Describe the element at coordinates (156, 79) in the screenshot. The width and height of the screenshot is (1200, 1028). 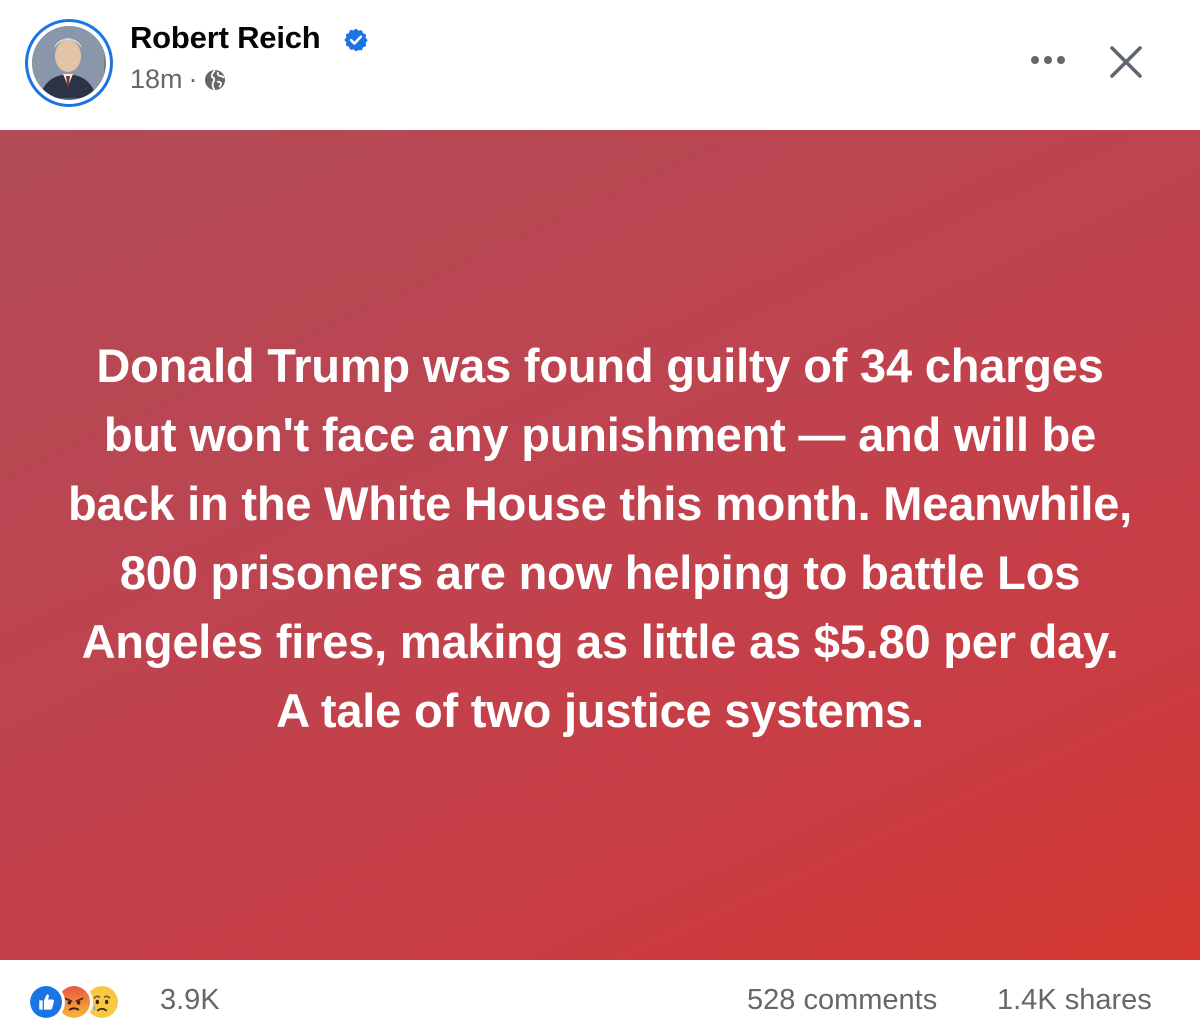
I see `post-timestamp: 18m` at that location.